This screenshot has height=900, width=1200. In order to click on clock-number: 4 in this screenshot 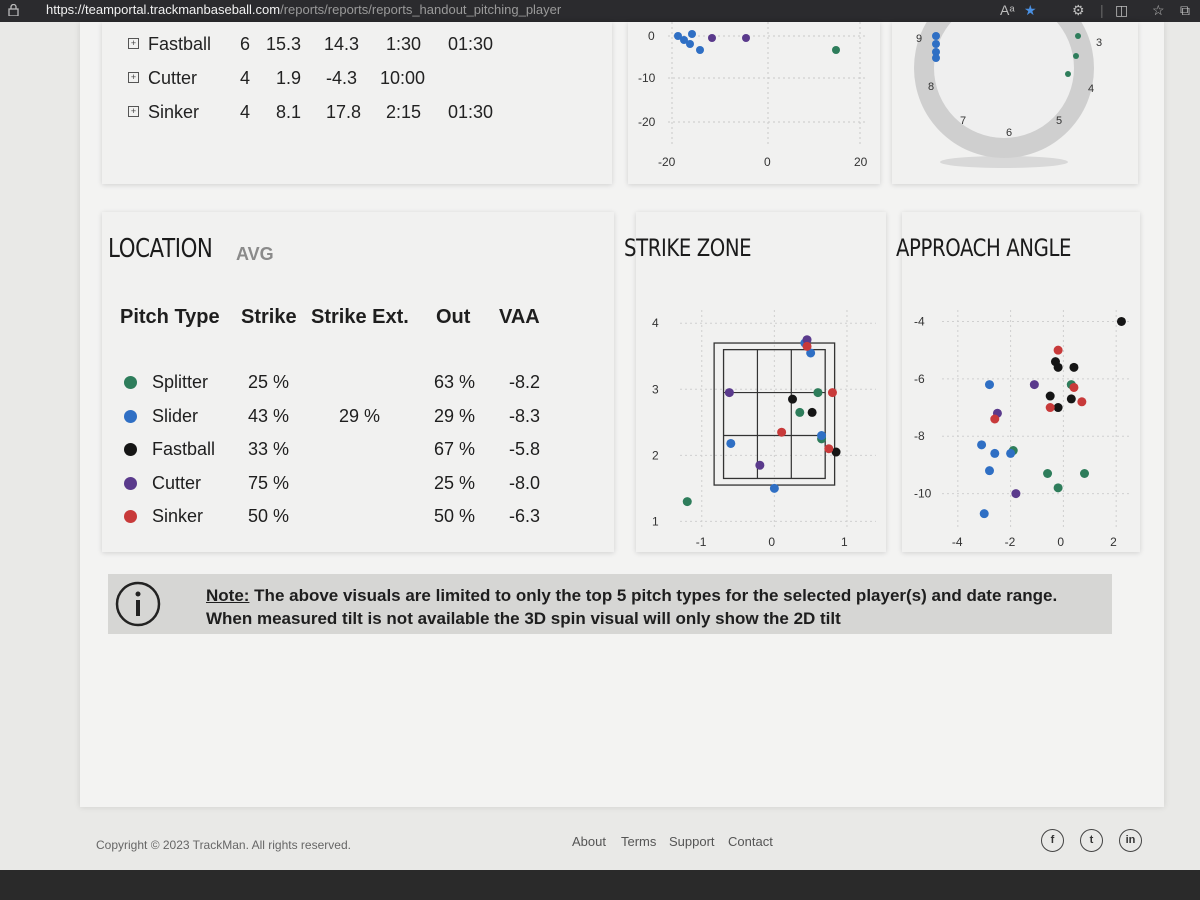, I will do `click(1091, 89)`.